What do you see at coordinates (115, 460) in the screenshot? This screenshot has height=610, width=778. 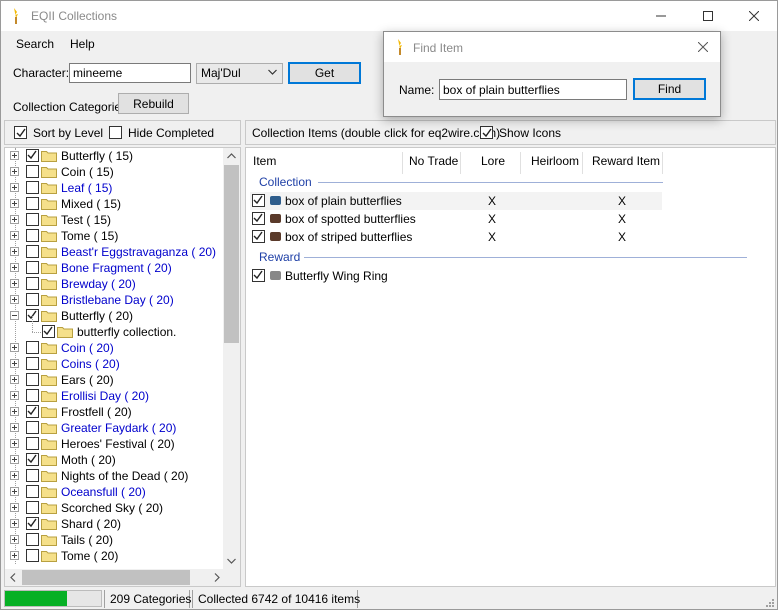 I see `tree-category-item: Moth ( 20)` at bounding box center [115, 460].